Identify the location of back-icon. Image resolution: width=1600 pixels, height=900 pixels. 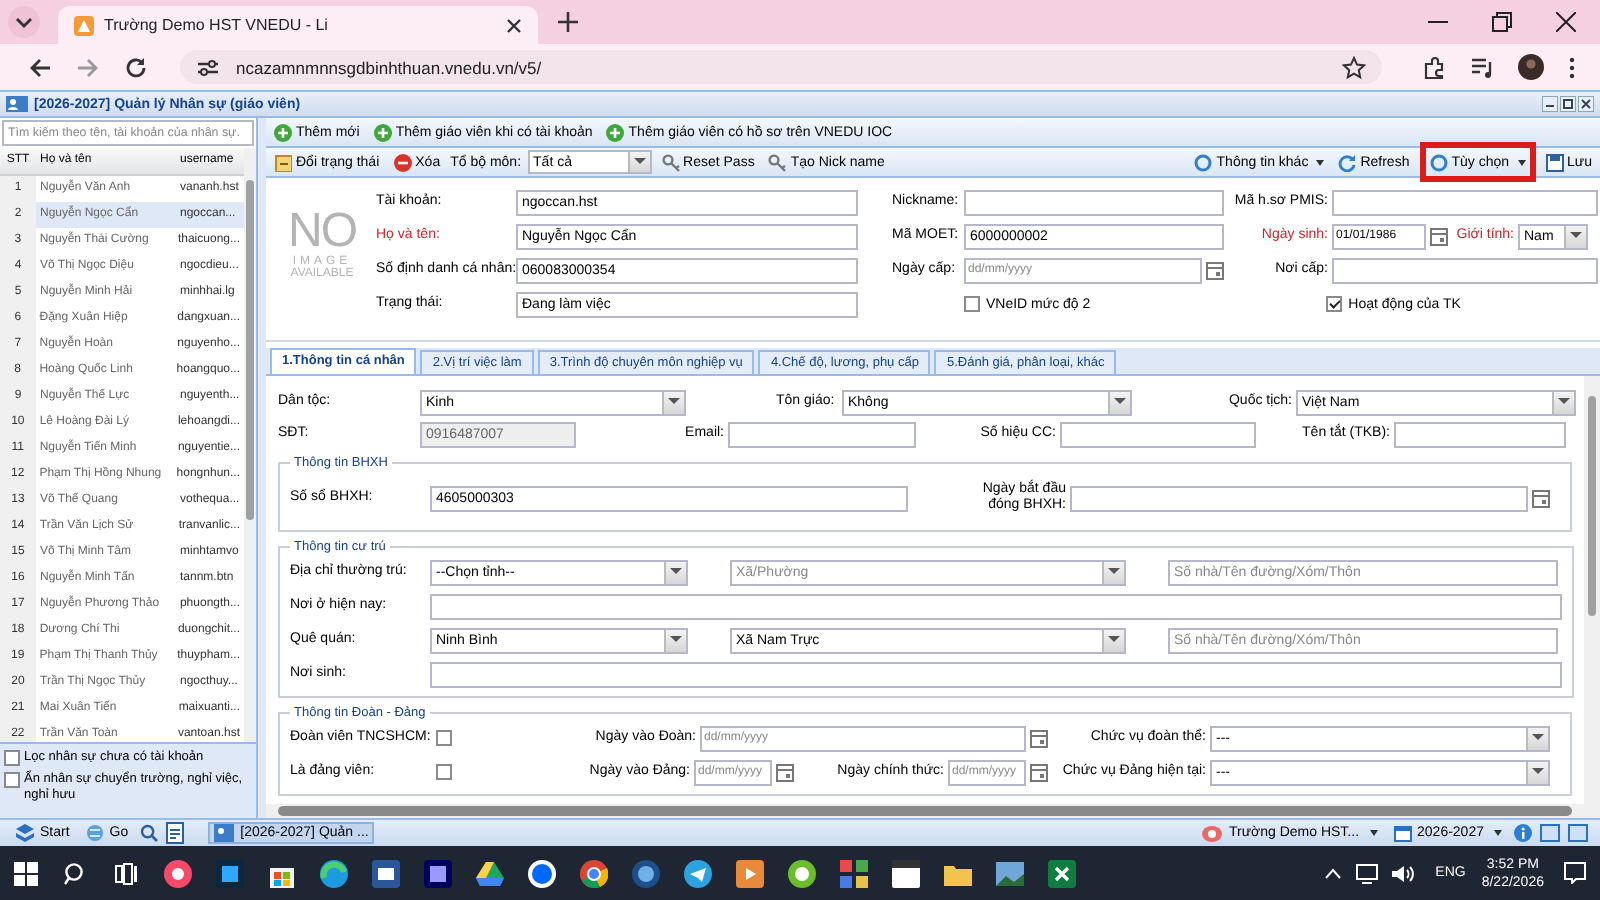
(40, 67).